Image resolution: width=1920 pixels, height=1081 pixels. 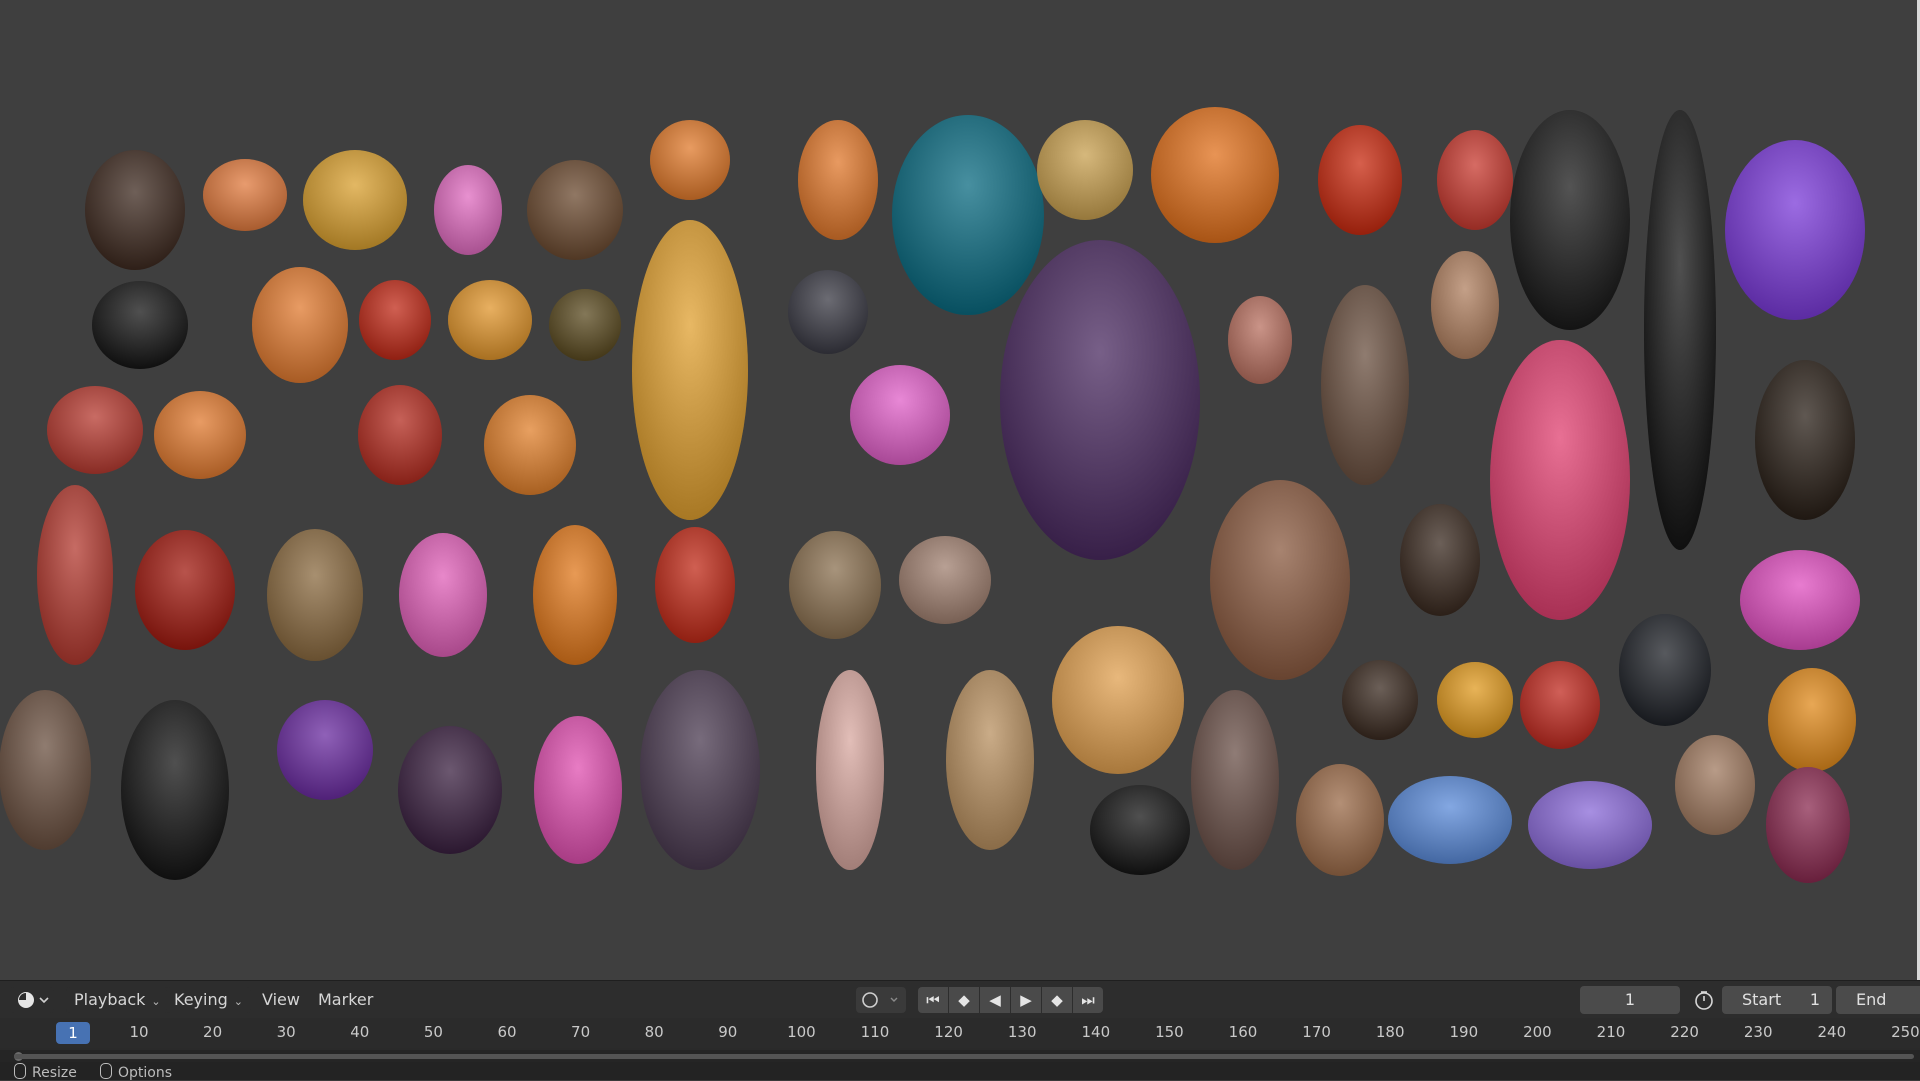 I want to click on prev-keyframe-icon: ◆, so click(x=964, y=1000).